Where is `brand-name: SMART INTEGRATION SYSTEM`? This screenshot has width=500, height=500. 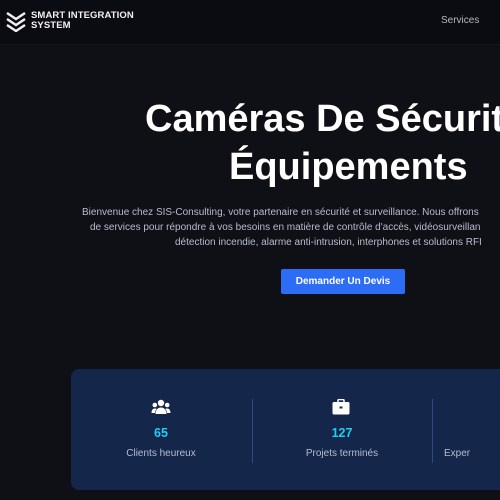 brand-name: SMART INTEGRATION SYSTEM is located at coordinates (82, 21).